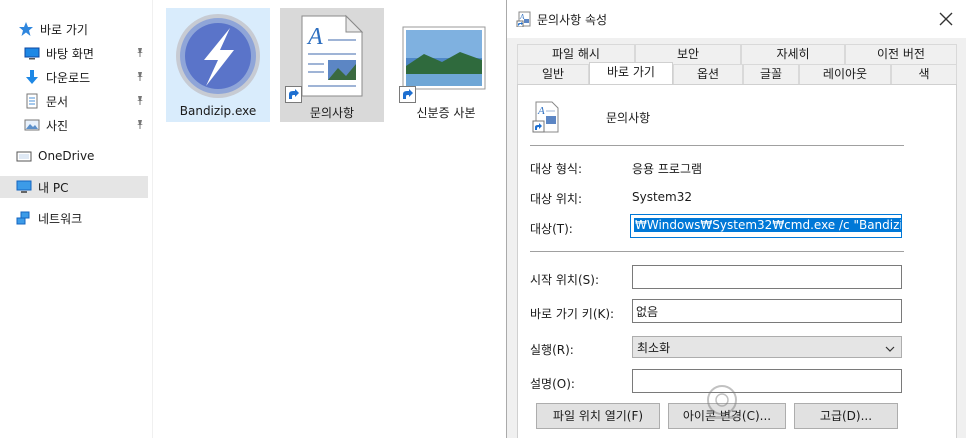 This screenshot has width=966, height=438. What do you see at coordinates (631, 73) in the screenshot?
I see `tab-shortcut: 바로 가기` at bounding box center [631, 73].